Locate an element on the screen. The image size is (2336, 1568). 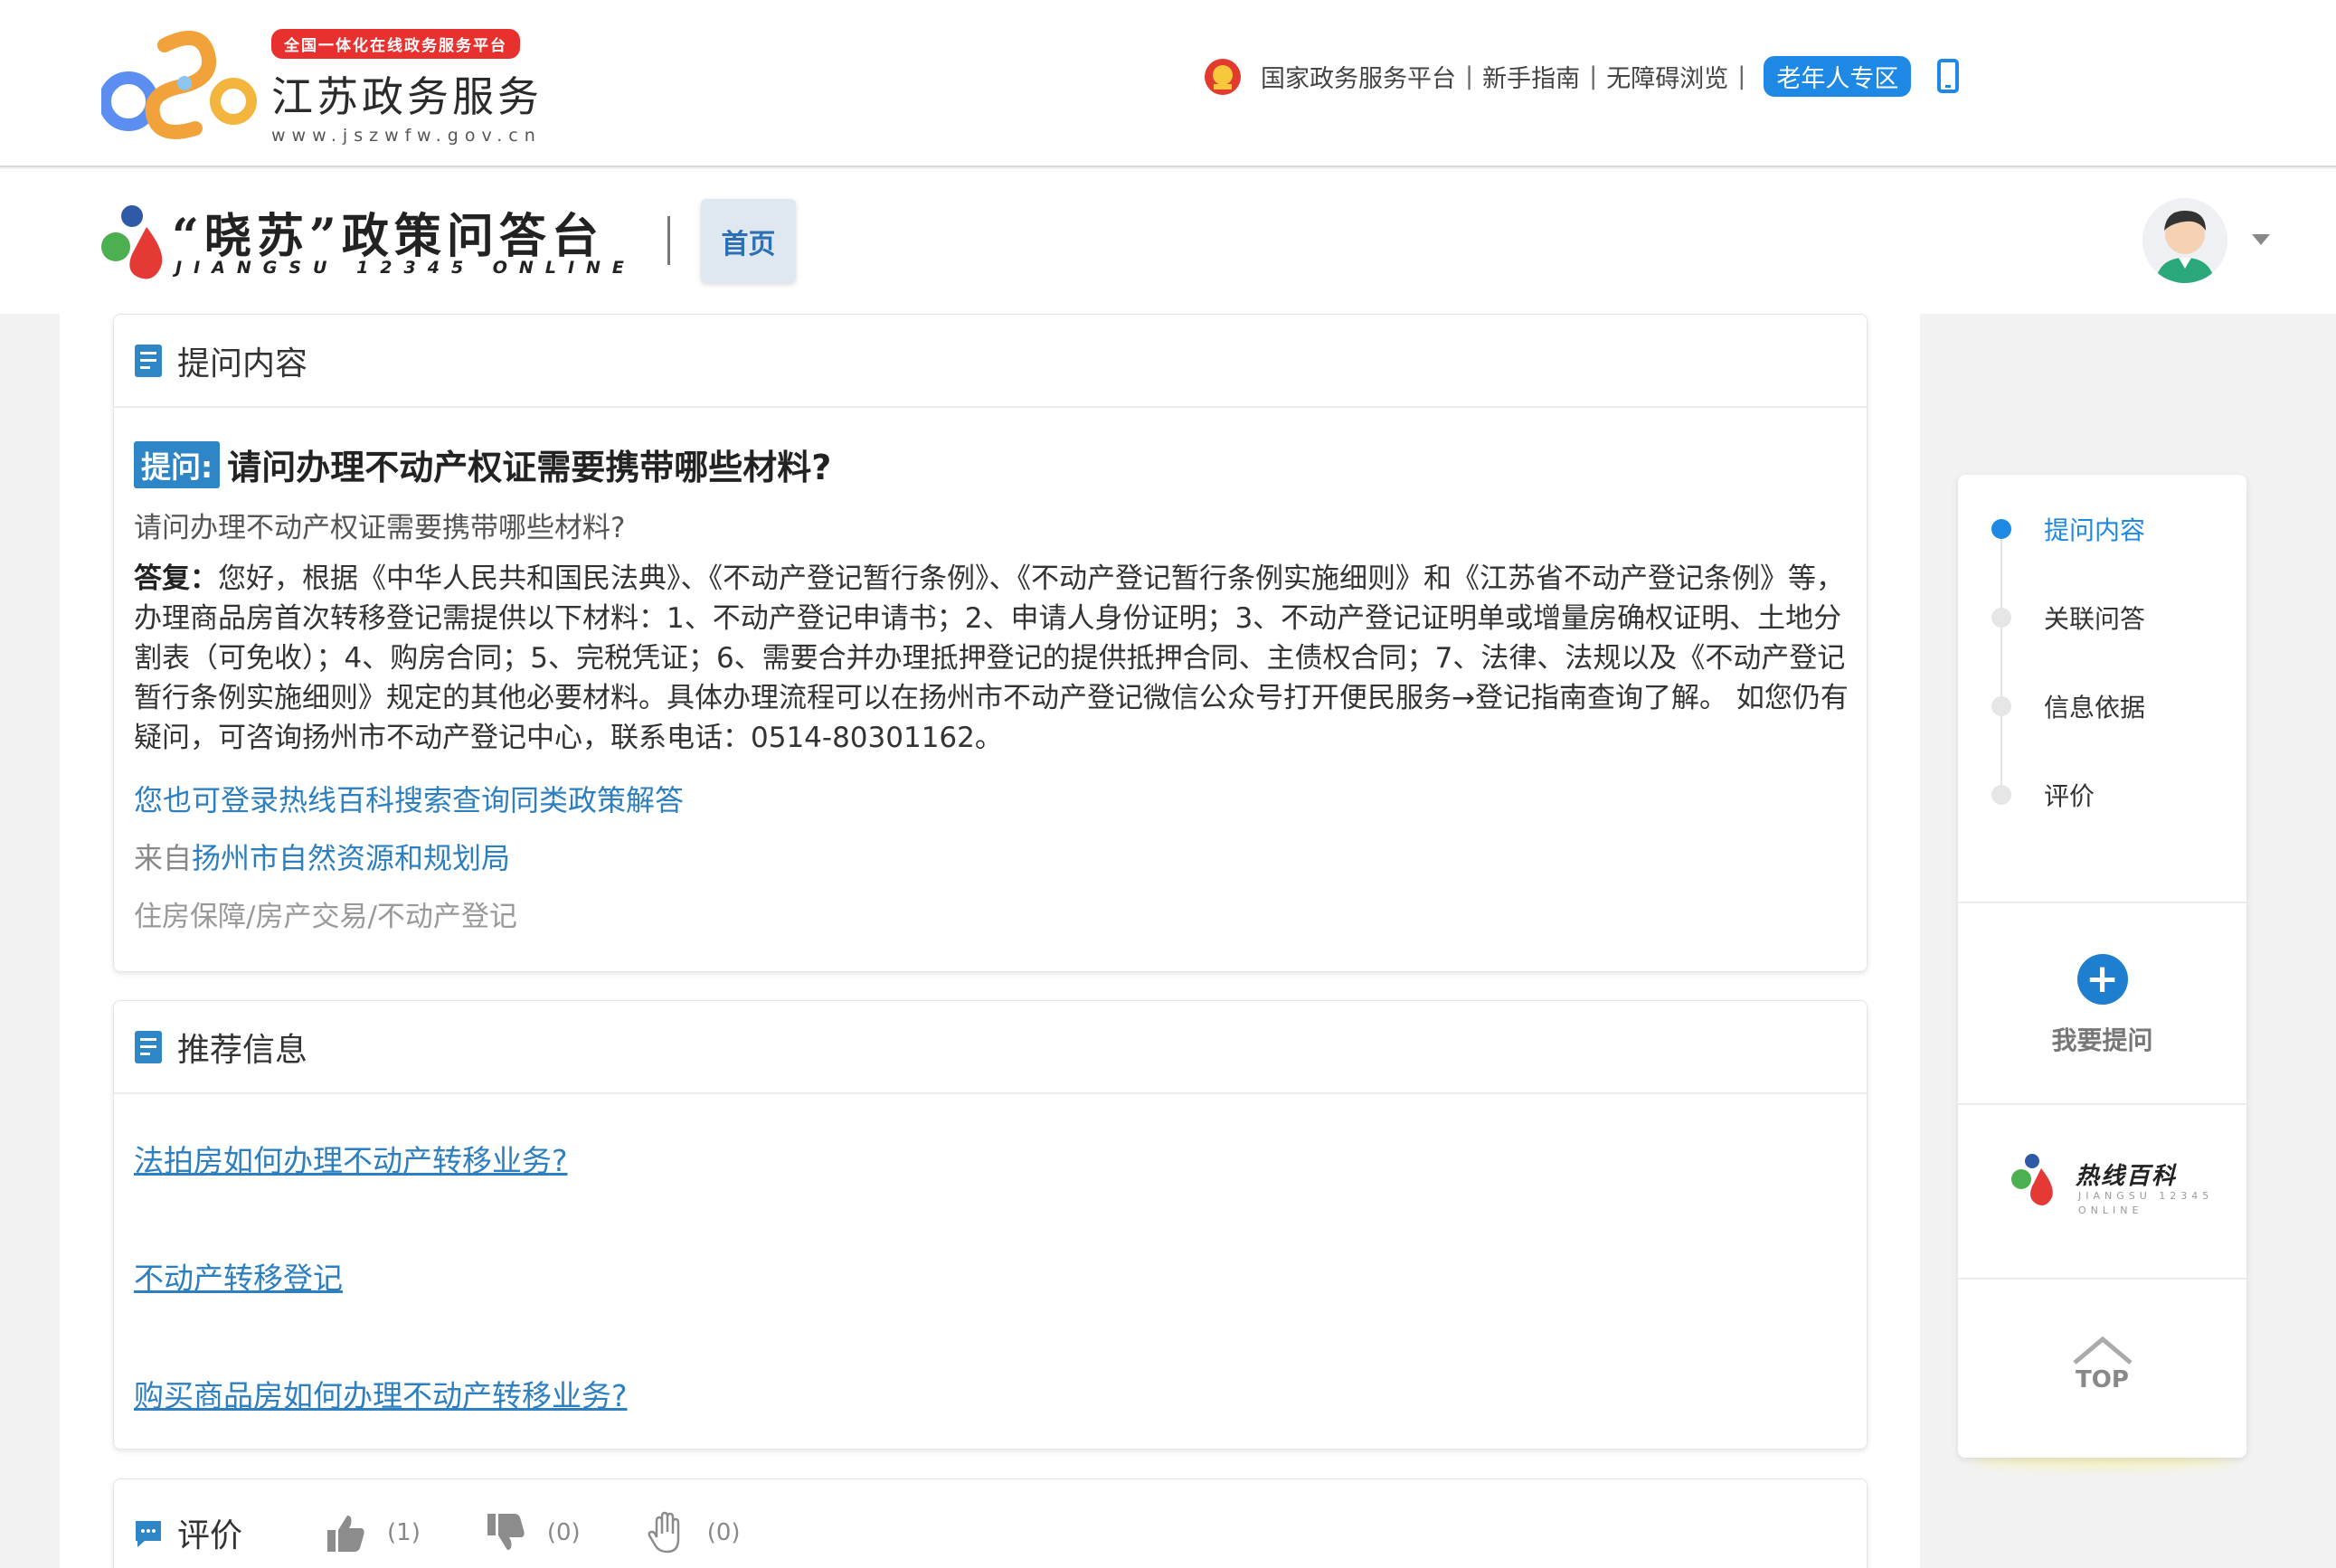
question-title-line: 提问: 请问办理不动产权证需要携带哪些材料? is located at coordinates (483, 464).